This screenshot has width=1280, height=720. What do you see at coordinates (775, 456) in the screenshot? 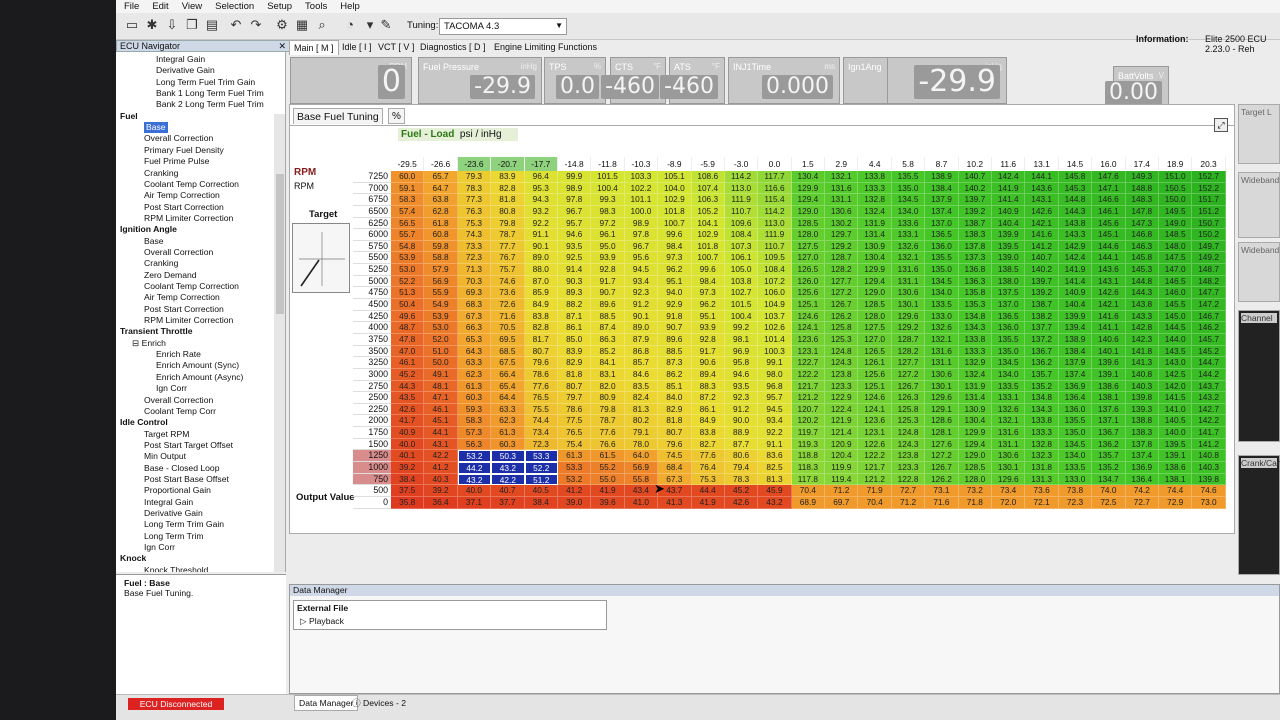
I see `table-cell: 83.6` at bounding box center [775, 456].